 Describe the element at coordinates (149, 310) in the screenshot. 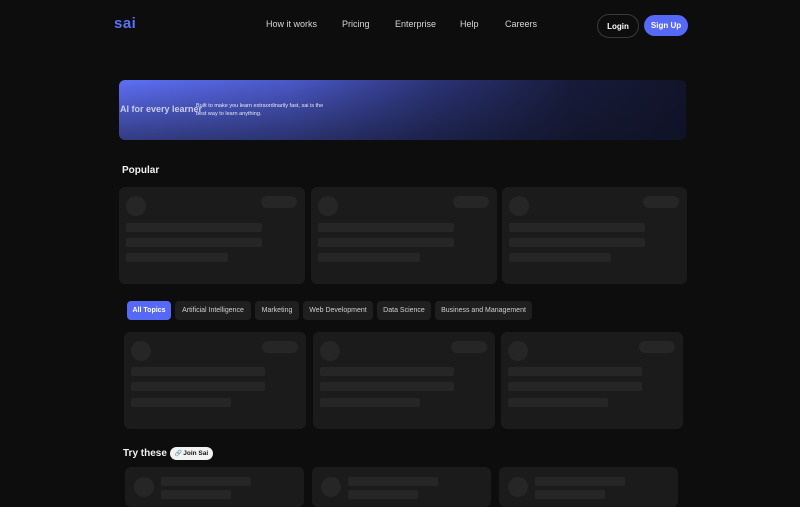

I see `tab-all-topics: All Topics` at that location.